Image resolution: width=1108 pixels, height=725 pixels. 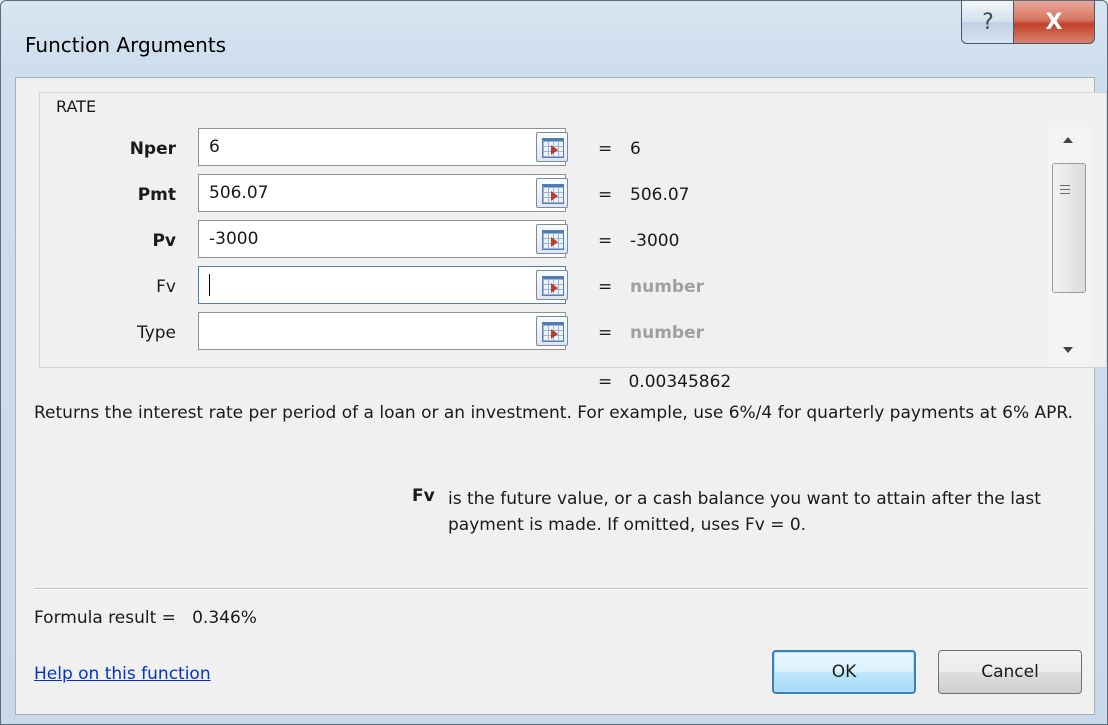 What do you see at coordinates (156, 333) in the screenshot?
I see `arg-label-type: Type` at bounding box center [156, 333].